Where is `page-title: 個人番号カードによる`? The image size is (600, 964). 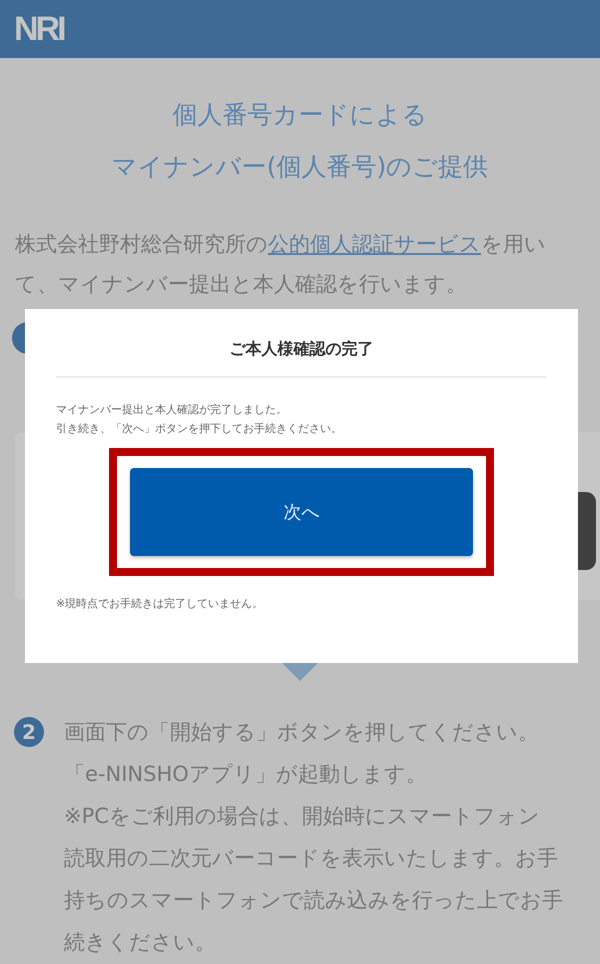
page-title: 個人番号カードによる is located at coordinates (300, 115).